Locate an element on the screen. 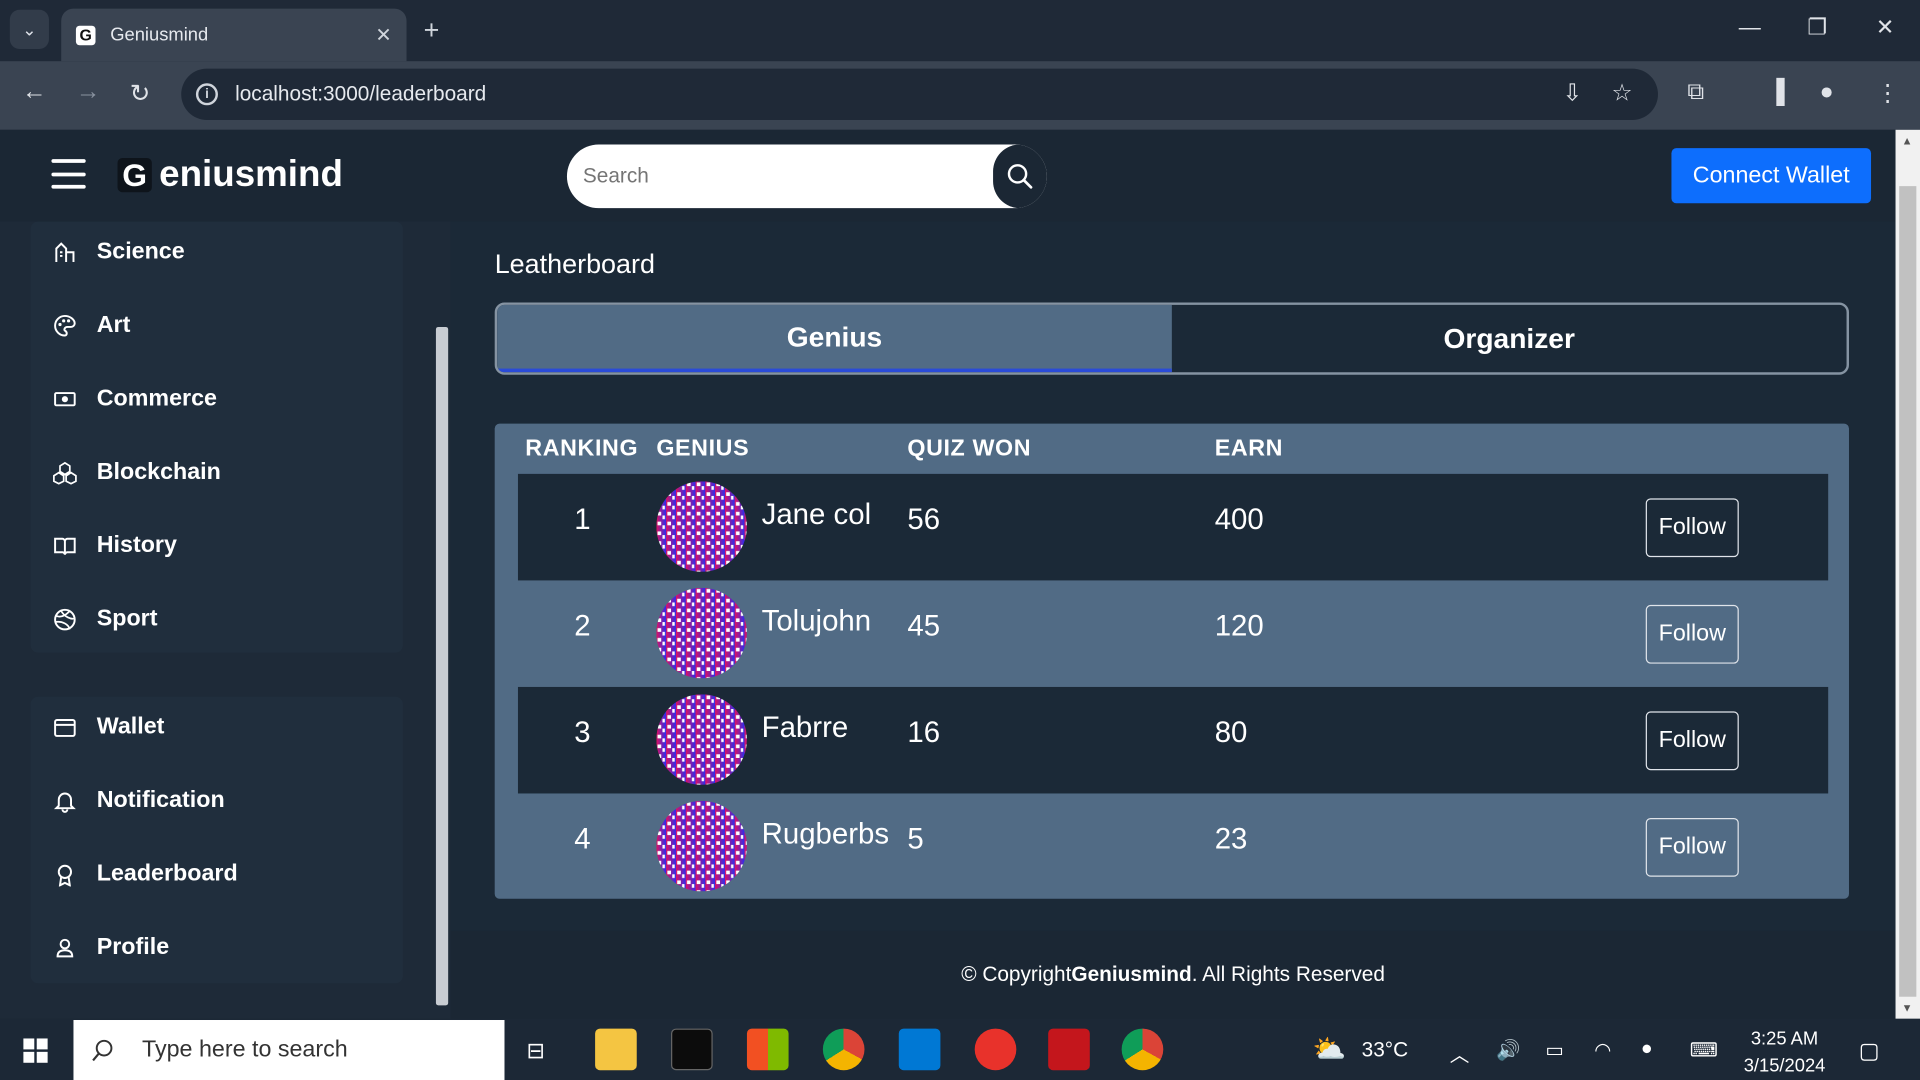  genius-name: Fabrre is located at coordinates (805, 728).